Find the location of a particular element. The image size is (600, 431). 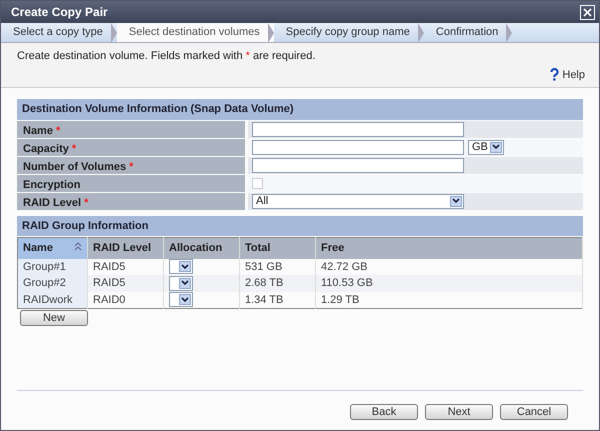

footer-button: Back is located at coordinates (384, 412).